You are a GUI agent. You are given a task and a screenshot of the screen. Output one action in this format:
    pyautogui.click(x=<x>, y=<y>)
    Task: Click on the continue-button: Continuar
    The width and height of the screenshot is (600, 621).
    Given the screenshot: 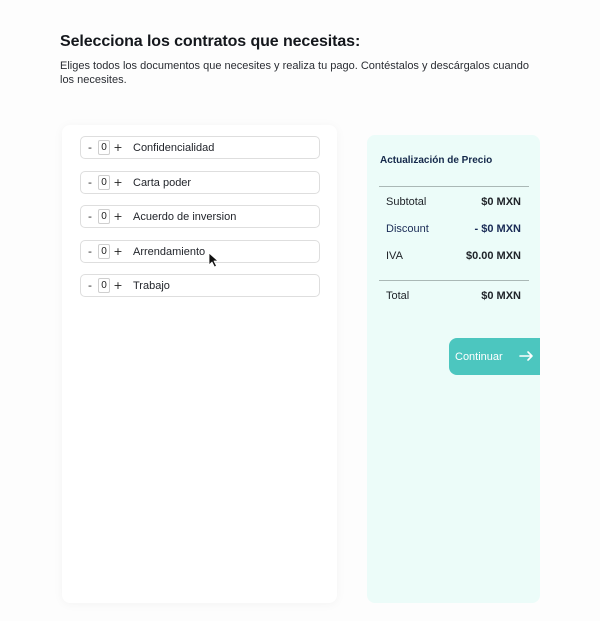 What is the action you would take?
    pyautogui.click(x=494, y=356)
    